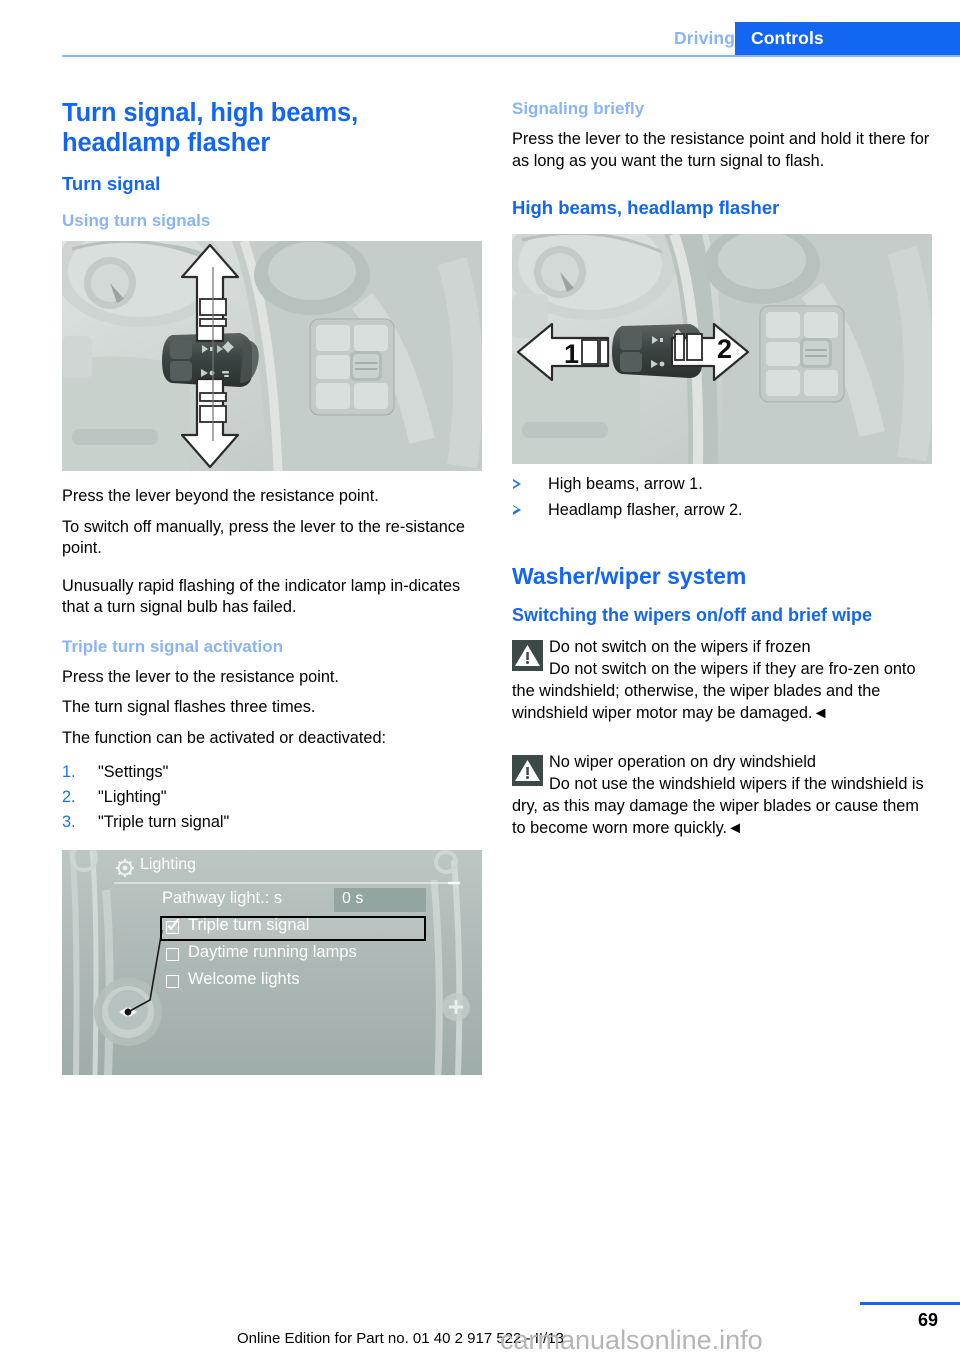 This screenshot has width=960, height=1362. I want to click on figure-turn-signal-lever, so click(272, 356).